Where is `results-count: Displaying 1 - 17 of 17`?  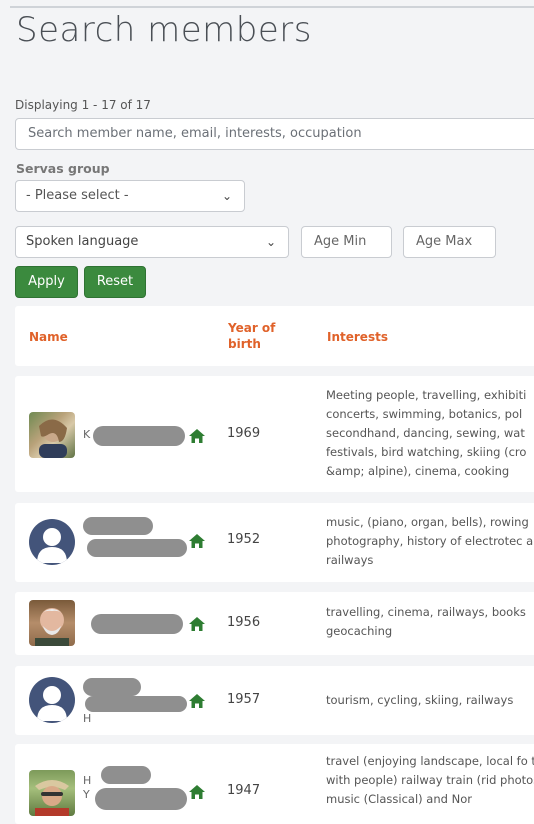
results-count: Displaying 1 - 17 of 17 is located at coordinates (83, 105).